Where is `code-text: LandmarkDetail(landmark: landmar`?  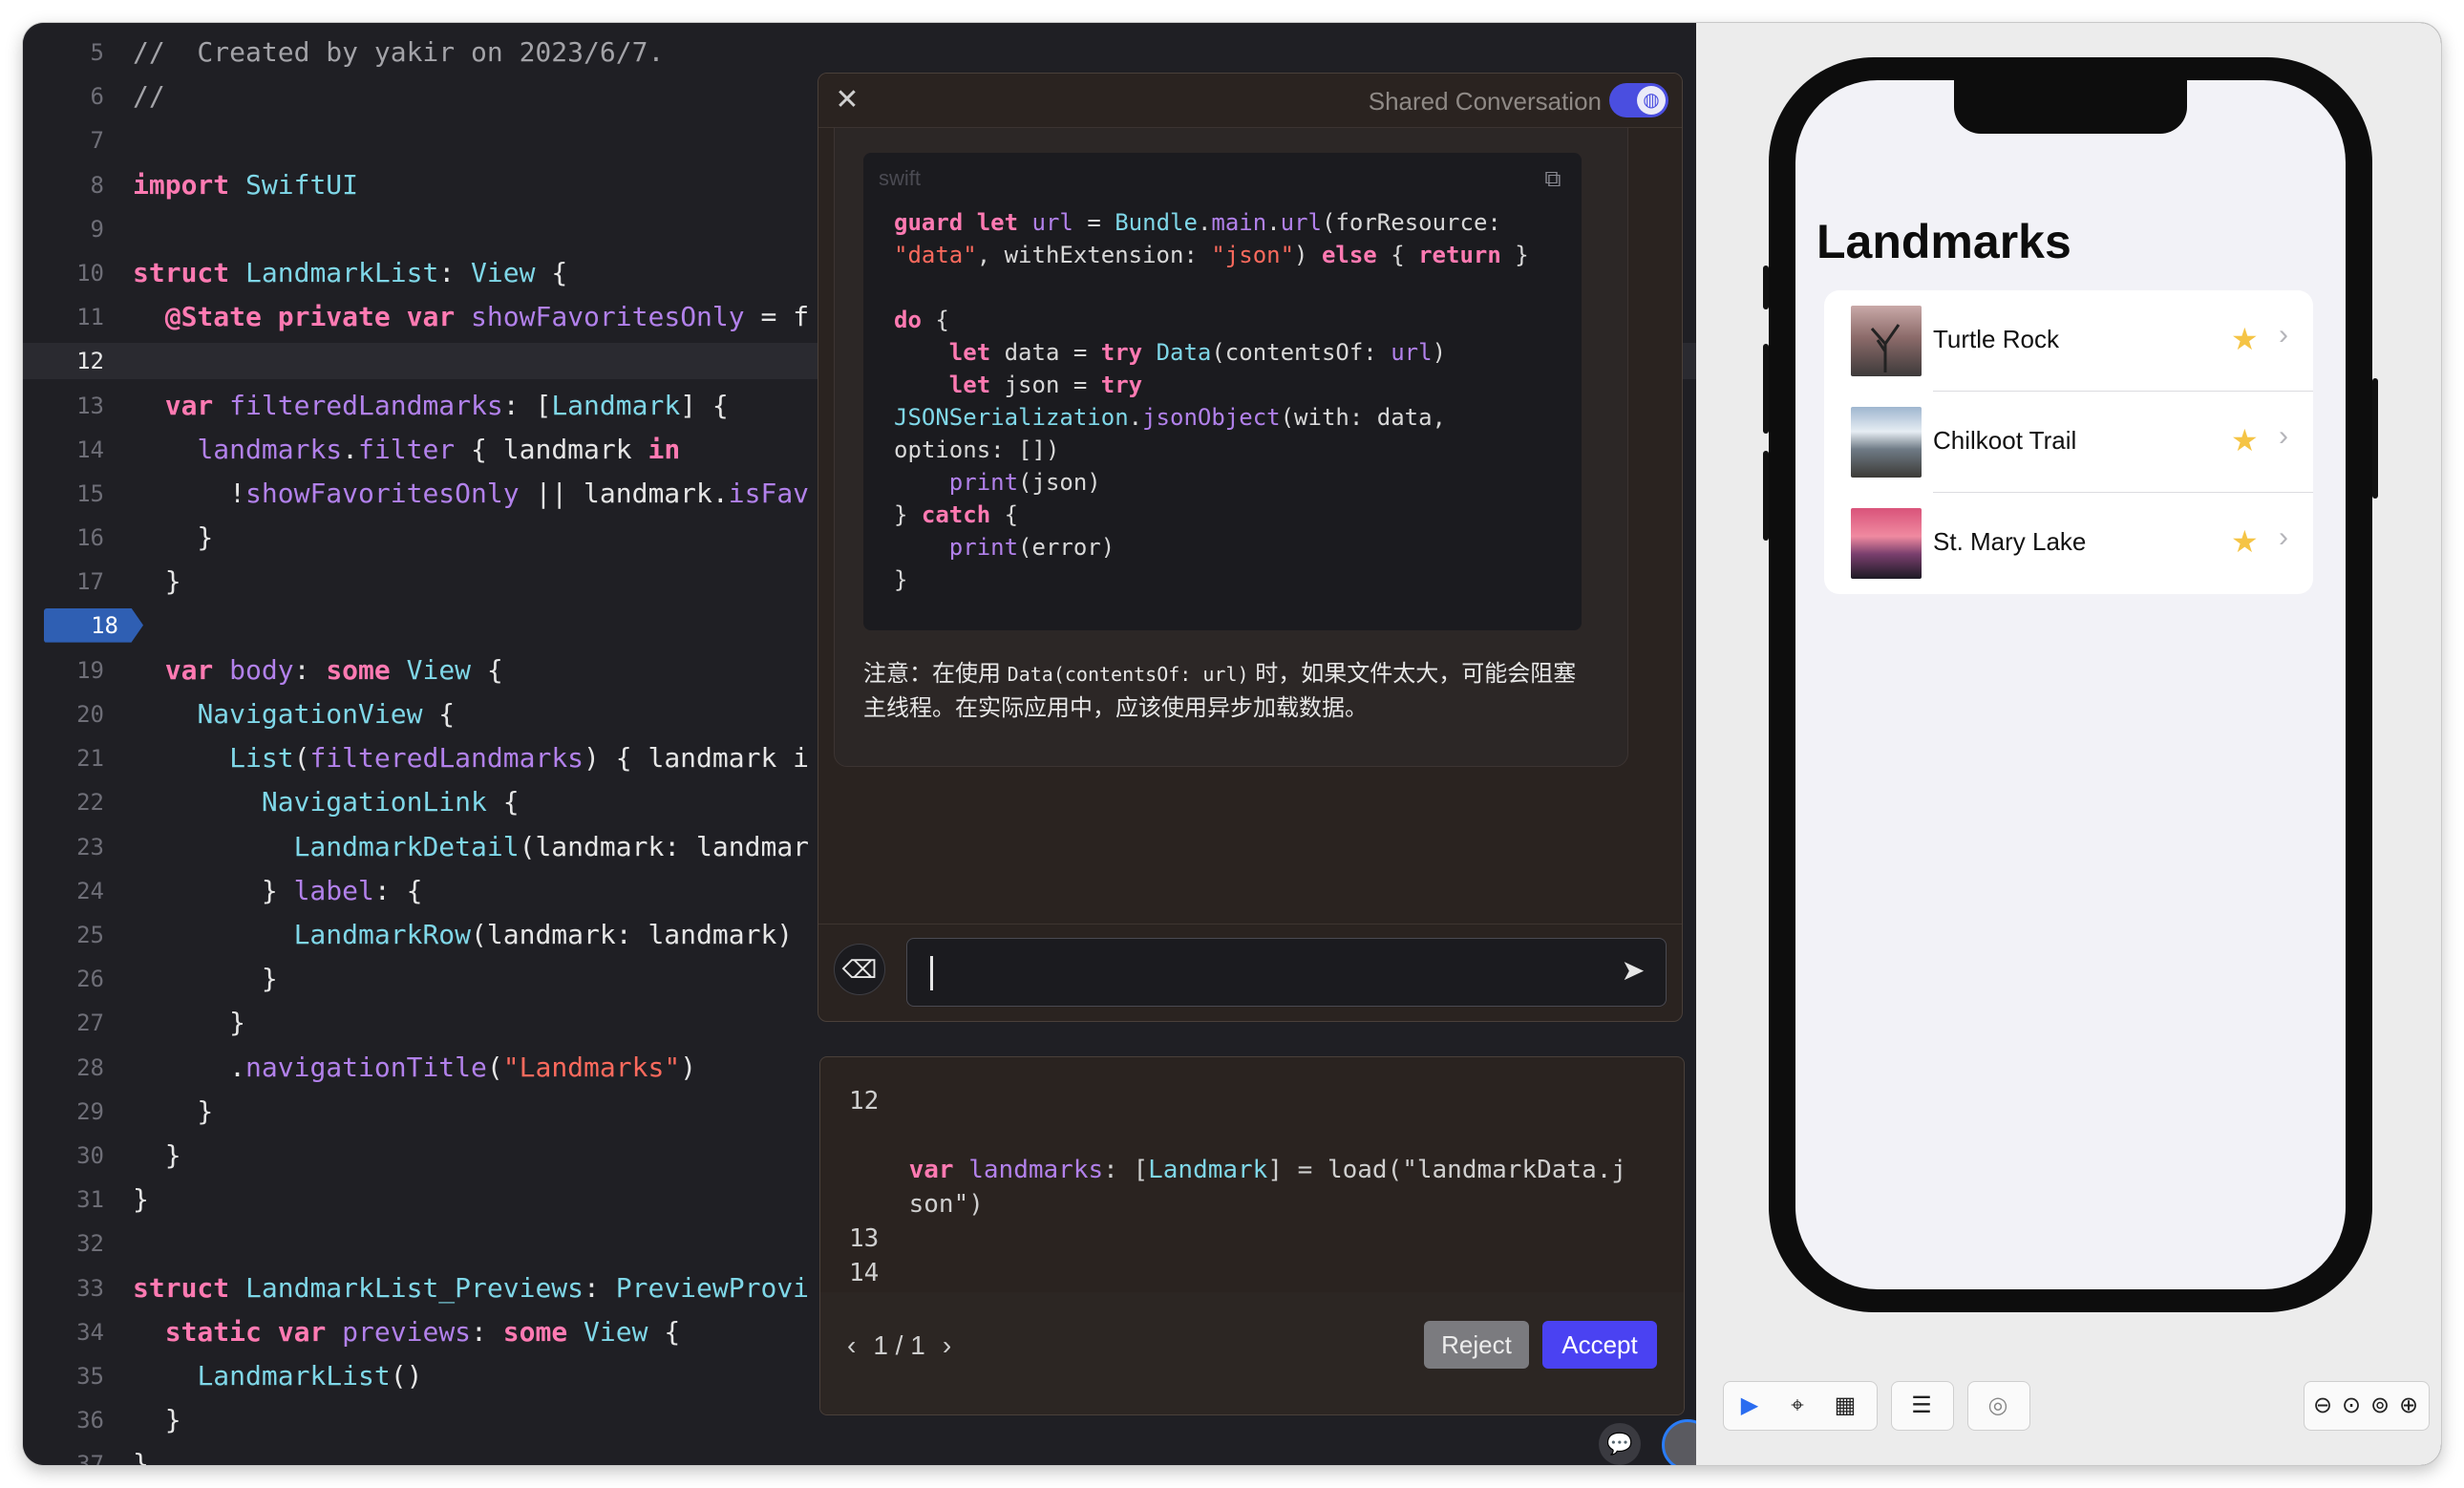
code-text: LandmarkDetail(landmark: landmar is located at coordinates (551, 846).